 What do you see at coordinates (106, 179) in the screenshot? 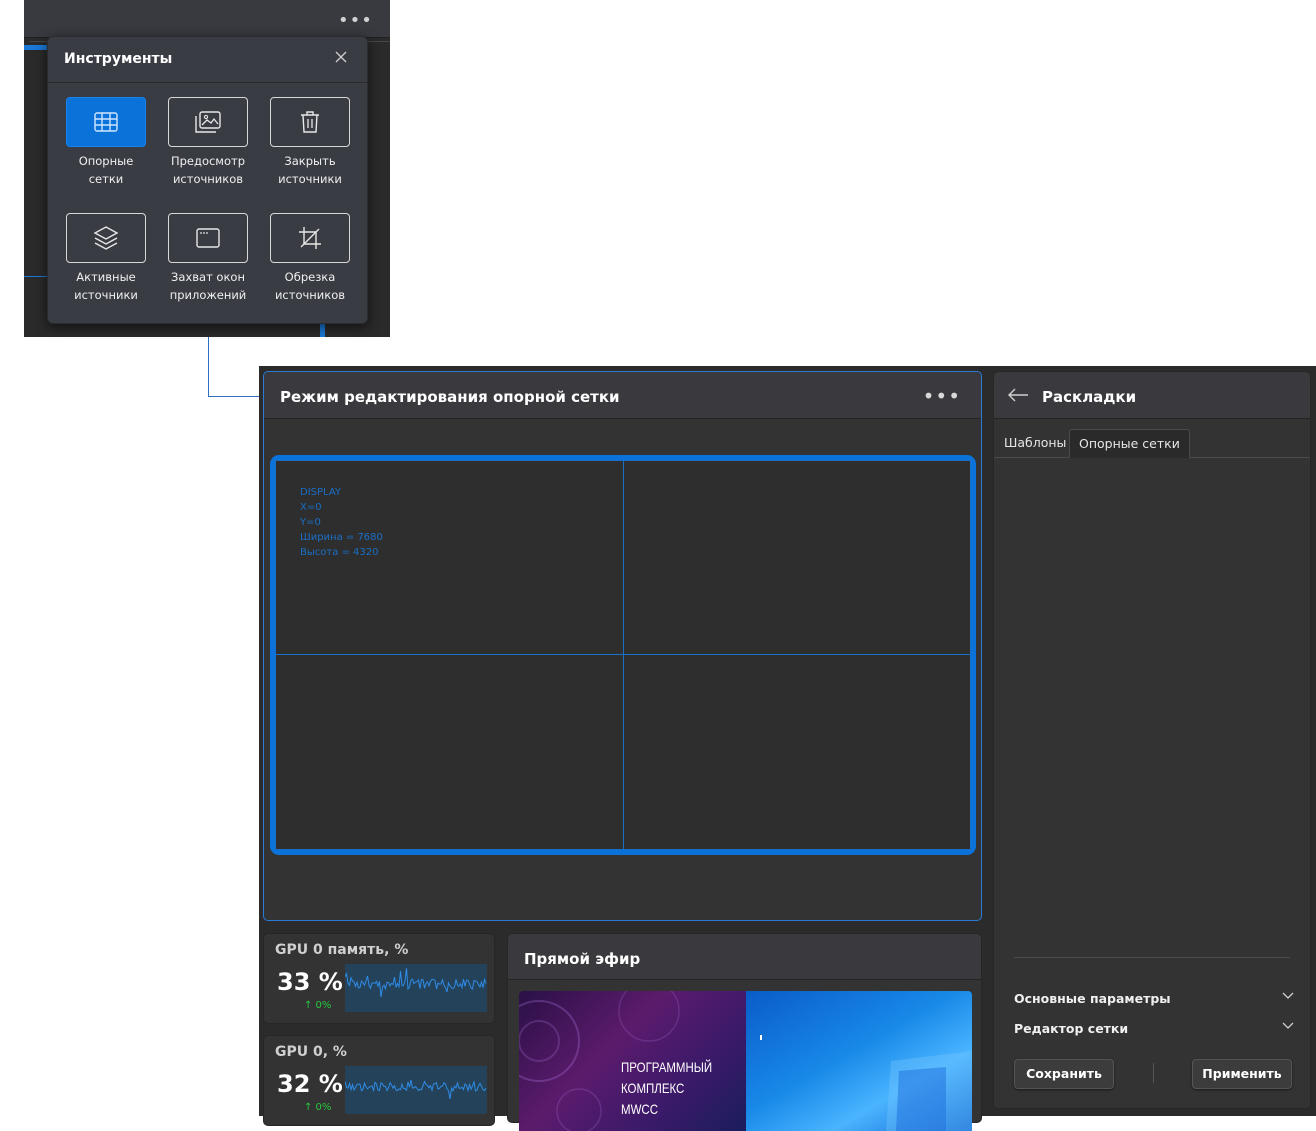
I see `tool-label-line: сетки` at bounding box center [106, 179].